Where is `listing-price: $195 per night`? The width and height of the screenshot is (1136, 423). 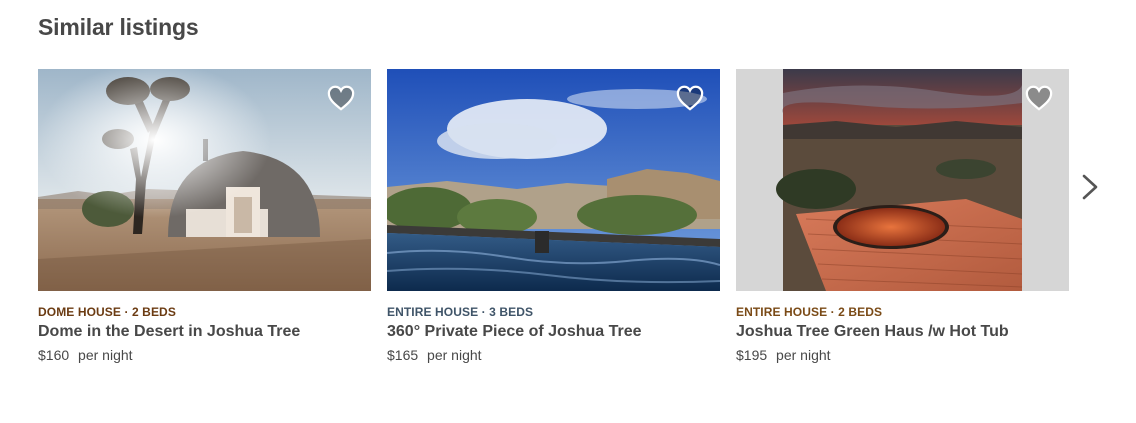 listing-price: $195 per night is located at coordinates (902, 355).